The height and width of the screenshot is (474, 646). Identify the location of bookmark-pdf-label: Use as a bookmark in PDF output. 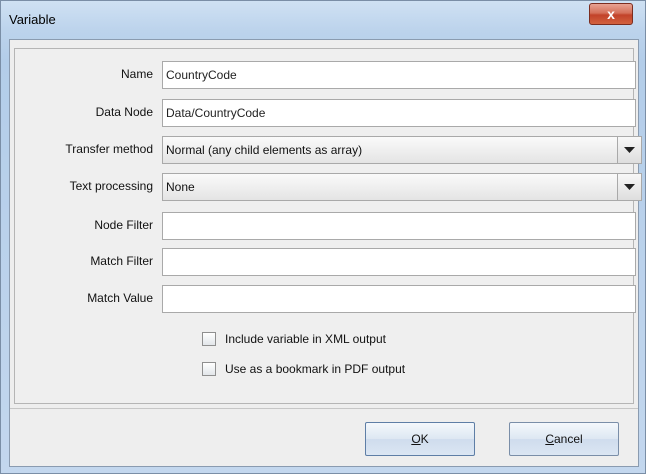
(315, 369).